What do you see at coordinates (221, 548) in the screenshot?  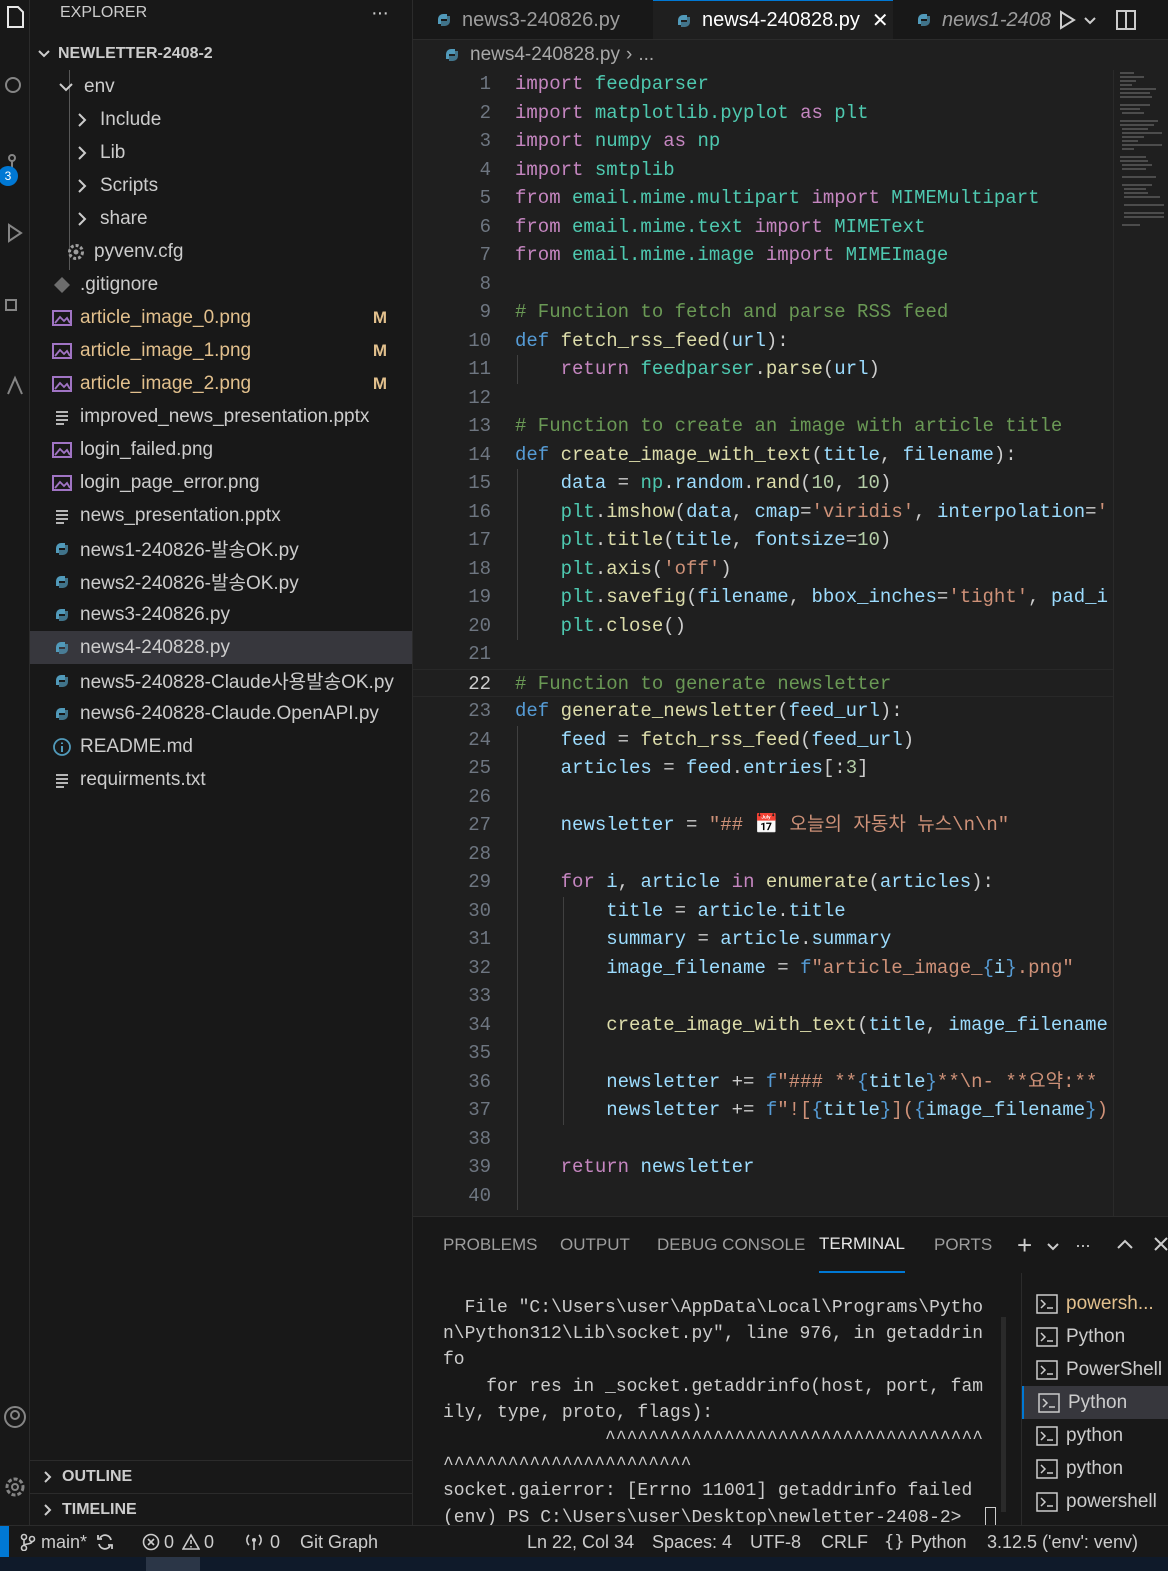 I see `file-item: news1-240826-발송OK.py` at bounding box center [221, 548].